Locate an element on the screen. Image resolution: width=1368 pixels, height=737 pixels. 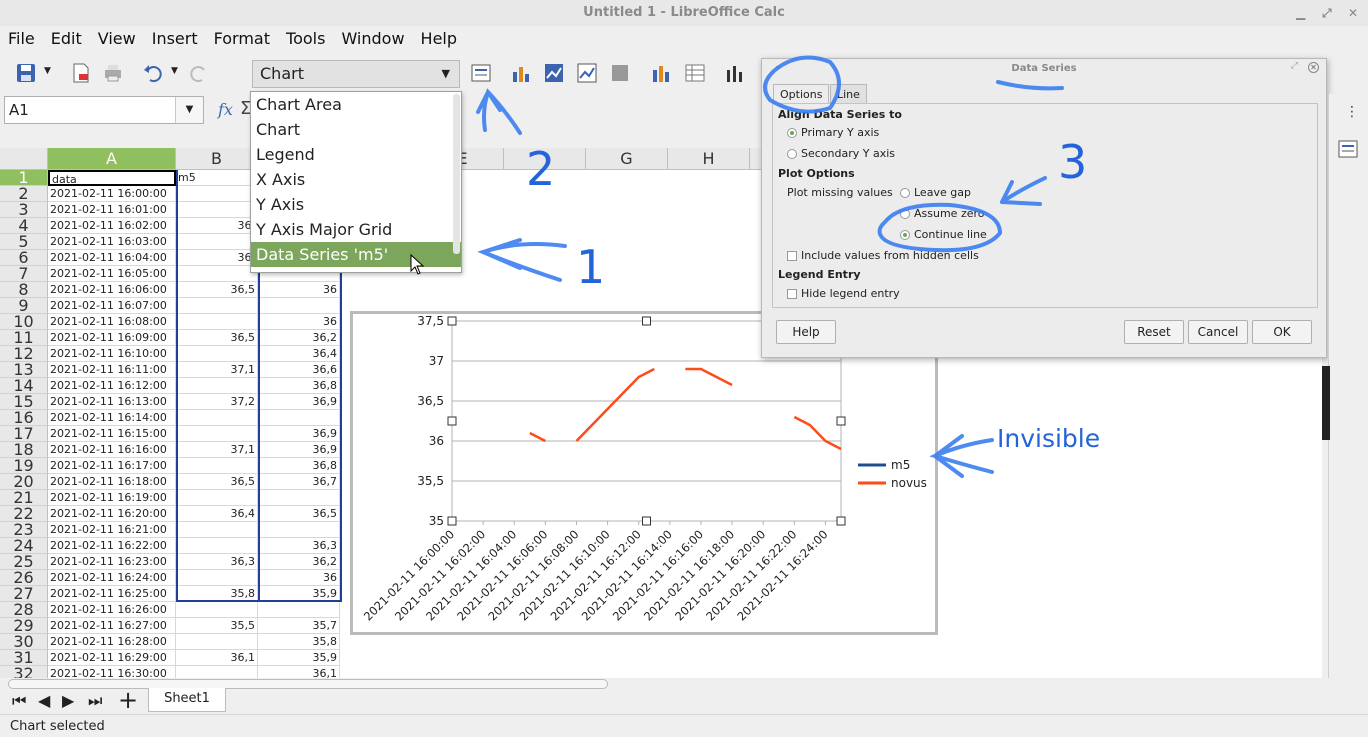
cell-a: 2021-02-11 16:29:00 is located at coordinates (112, 658).